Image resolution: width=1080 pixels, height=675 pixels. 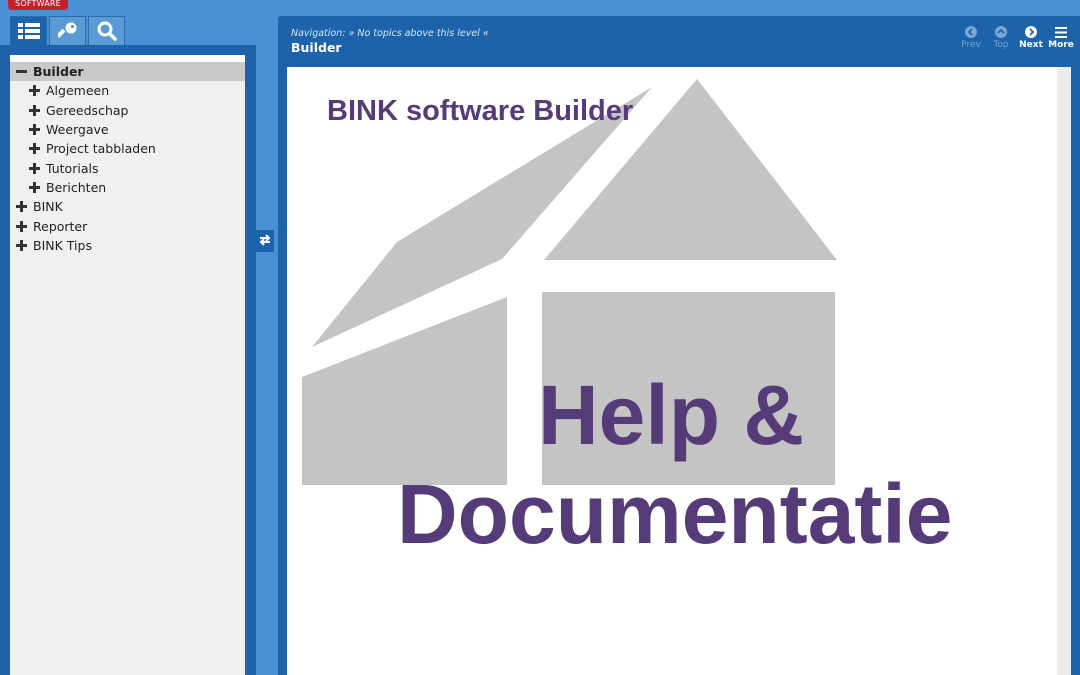 I want to click on key-icon, so click(x=67, y=31).